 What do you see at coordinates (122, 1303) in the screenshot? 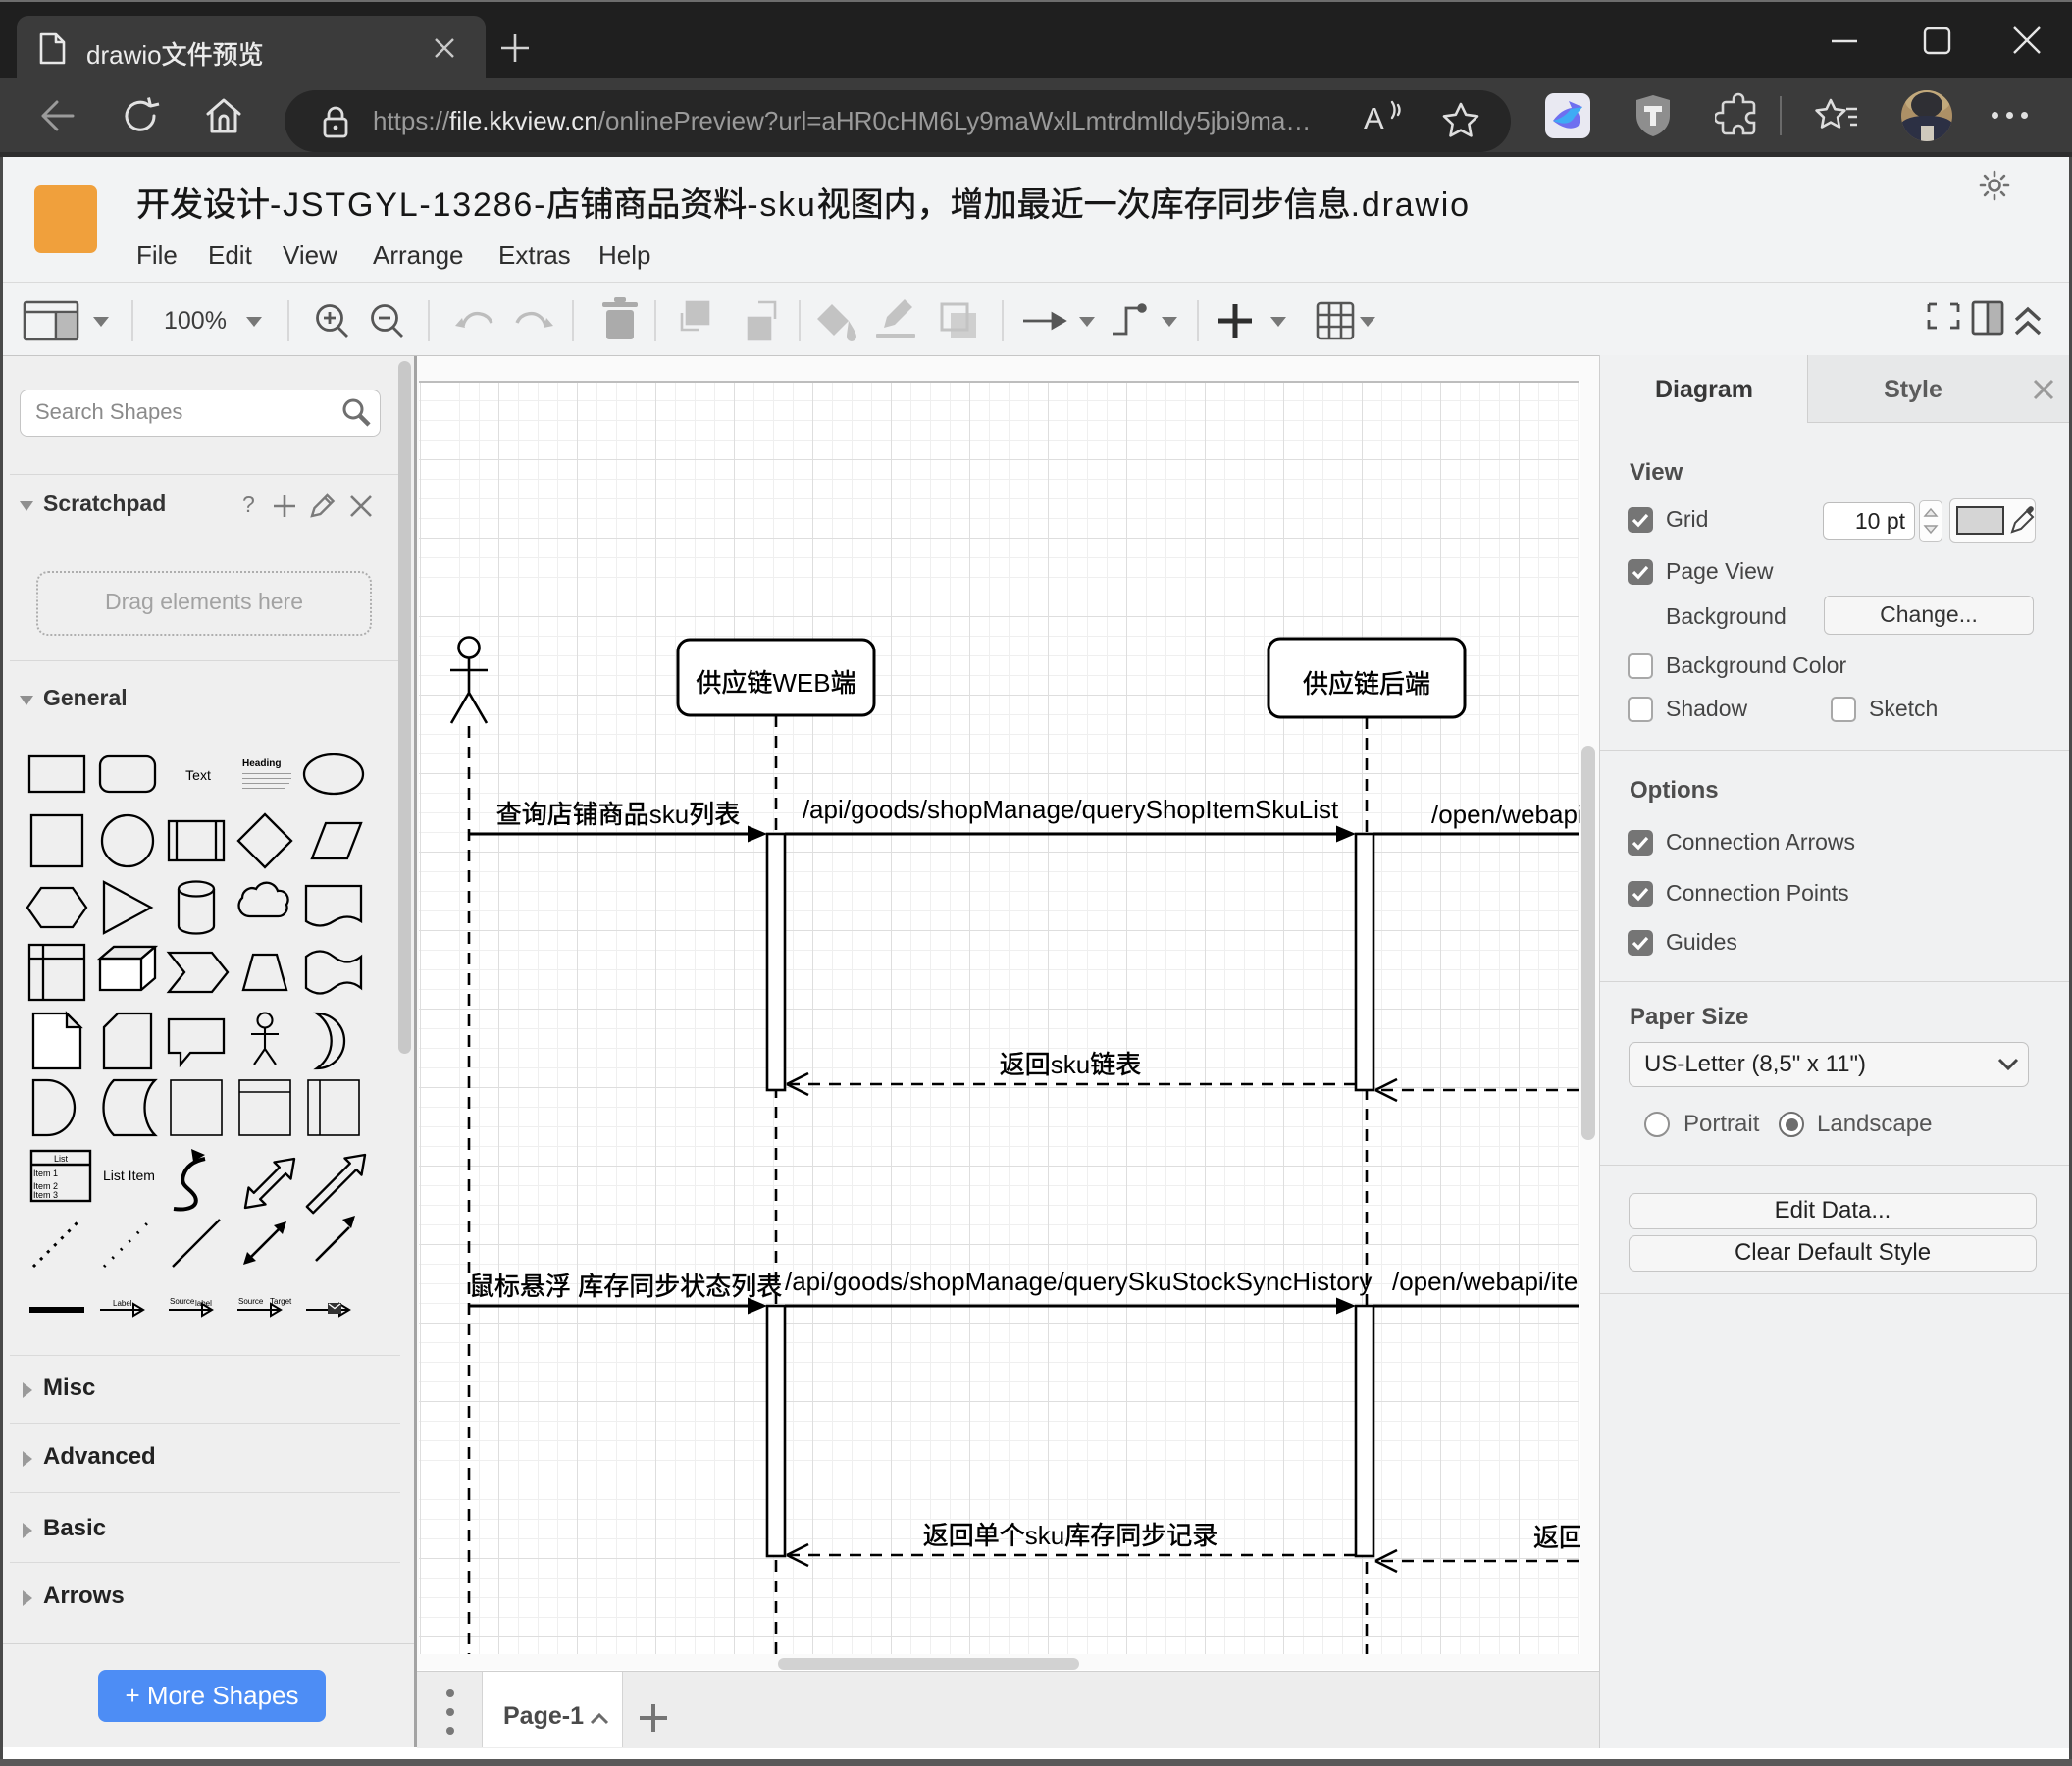
I see `svg-text: Label` at bounding box center [122, 1303].